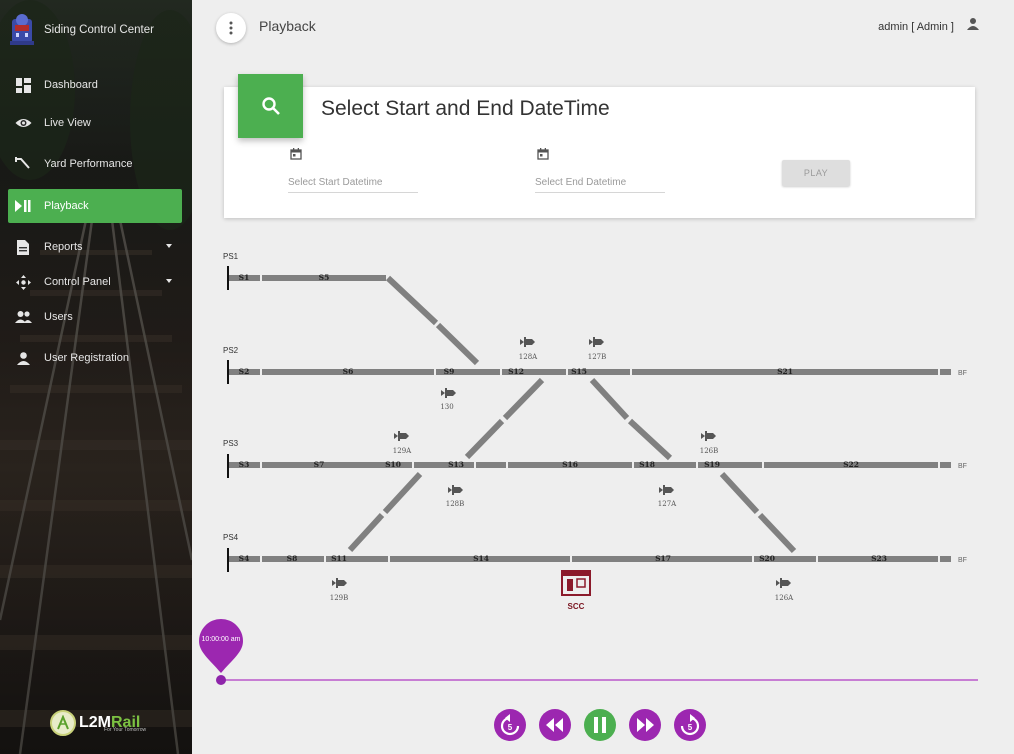 This screenshot has width=1014, height=754. Describe the element at coordinates (973, 26) in the screenshot. I see `account-icon` at that location.